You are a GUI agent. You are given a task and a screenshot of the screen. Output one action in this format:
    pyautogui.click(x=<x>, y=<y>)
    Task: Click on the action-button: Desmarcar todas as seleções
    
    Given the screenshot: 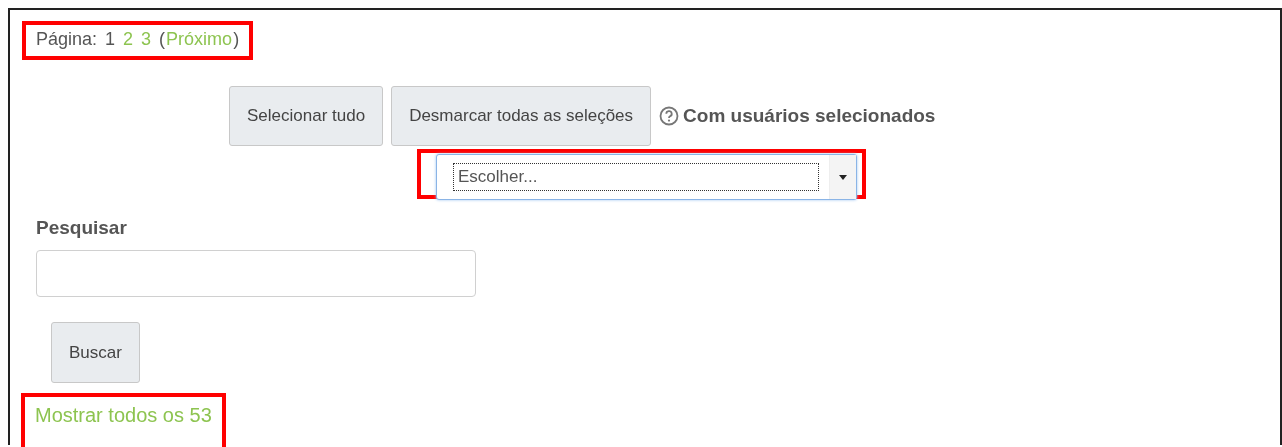 What is the action you would take?
    pyautogui.click(x=521, y=116)
    